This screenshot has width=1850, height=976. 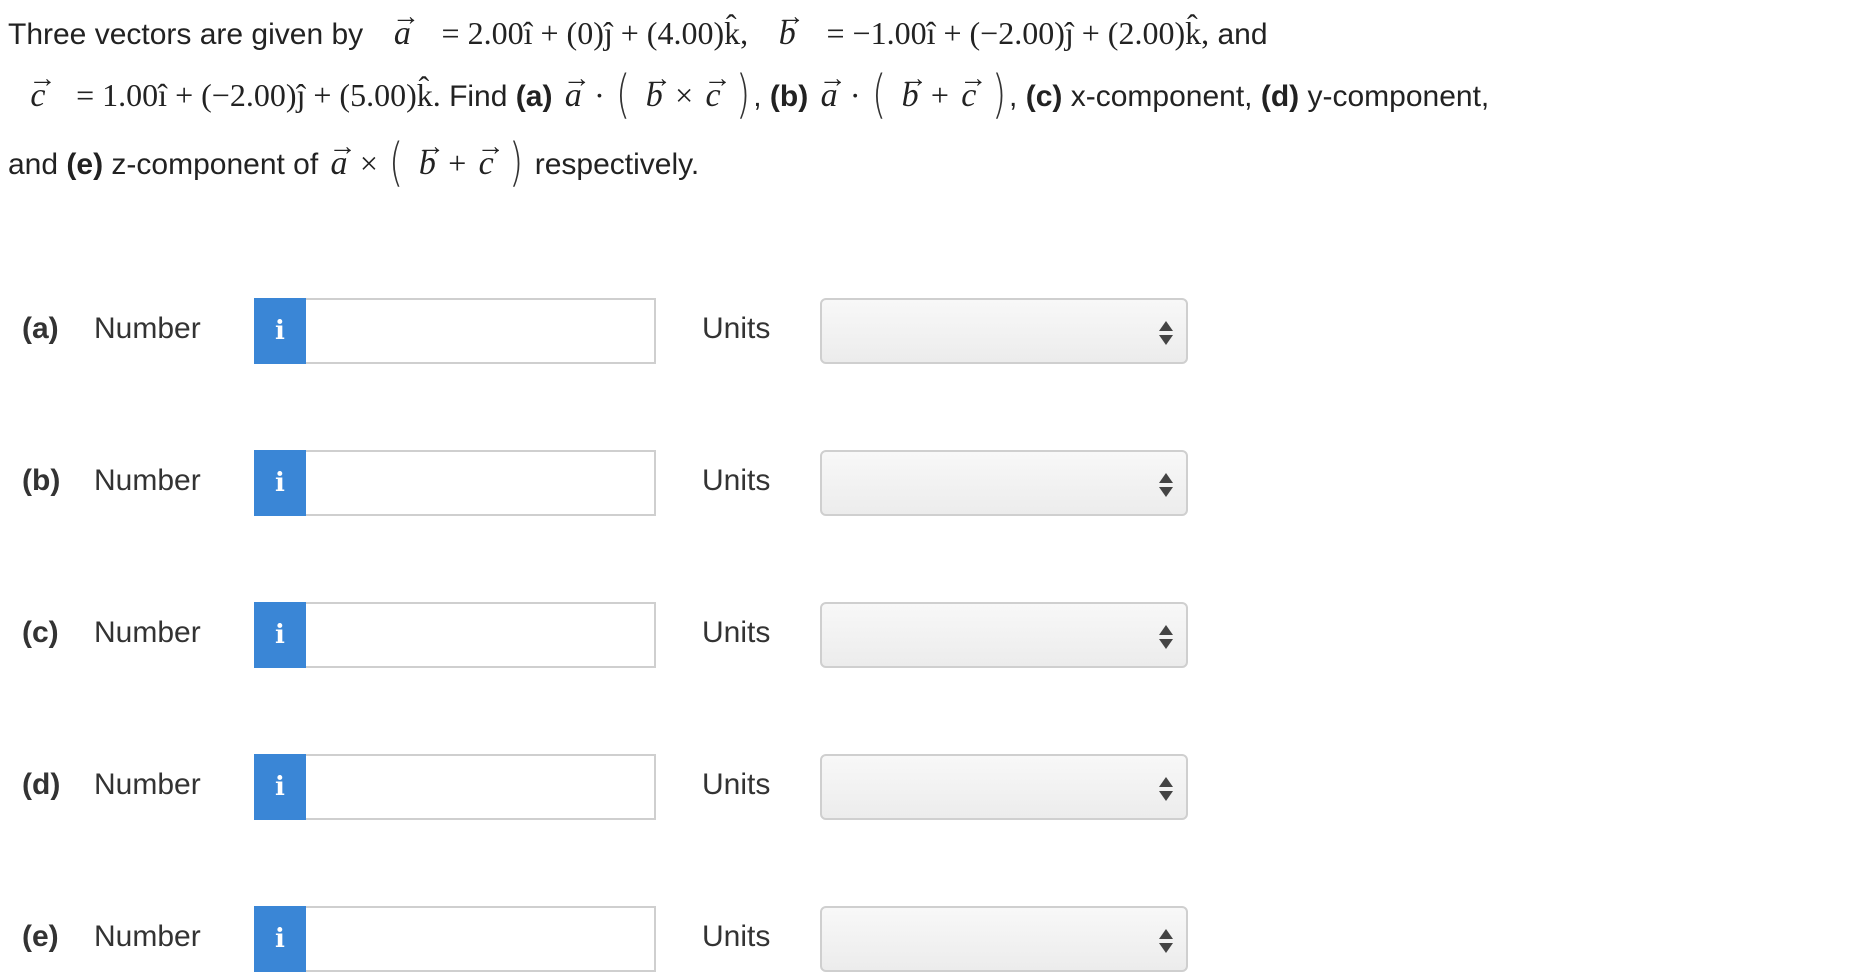 What do you see at coordinates (85, 164) in the screenshot?
I see `part-e-tag: (e)` at bounding box center [85, 164].